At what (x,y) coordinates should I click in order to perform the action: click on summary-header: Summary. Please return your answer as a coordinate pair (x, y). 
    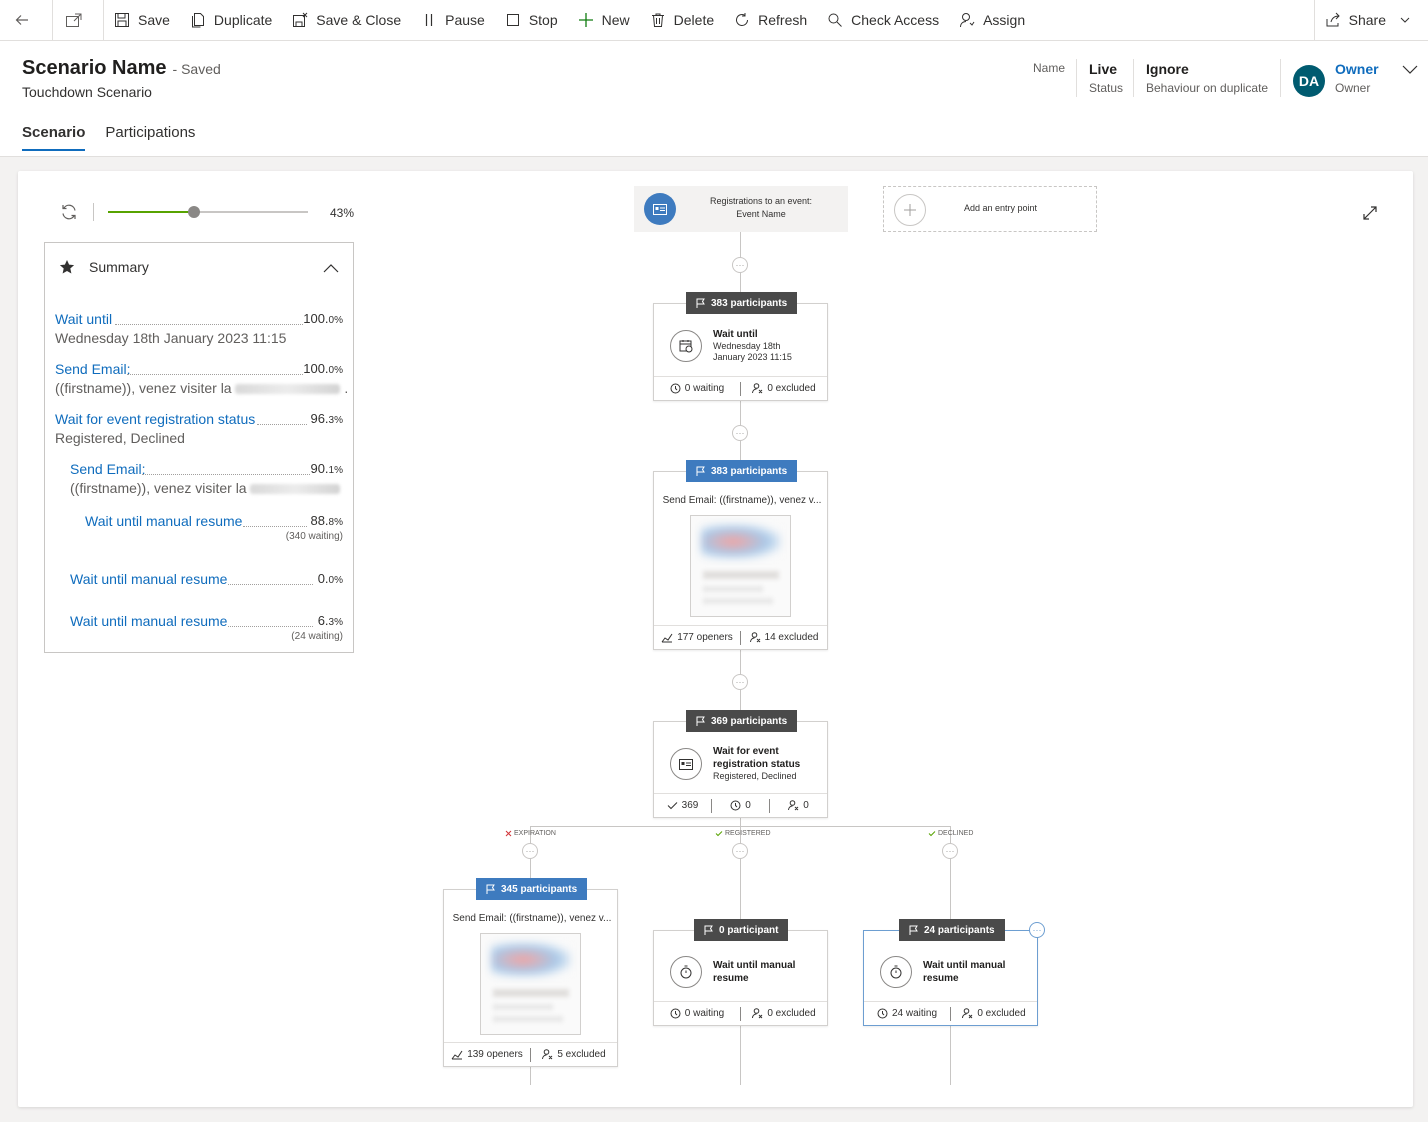
    Looking at the image, I should click on (104, 267).